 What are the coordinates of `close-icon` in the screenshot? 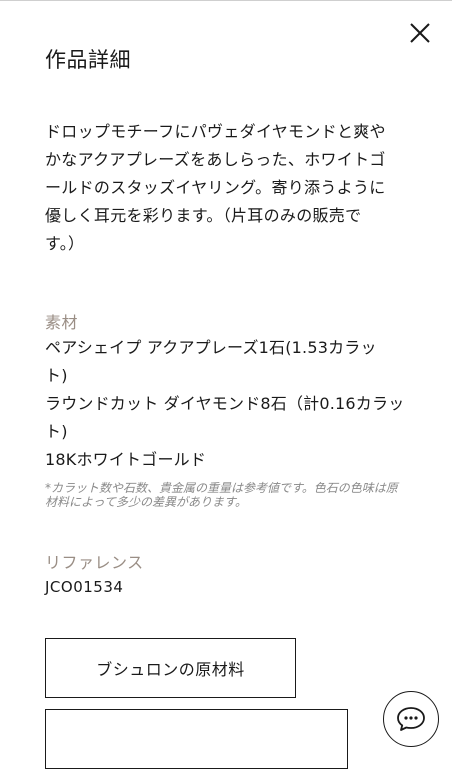 It's located at (420, 33).